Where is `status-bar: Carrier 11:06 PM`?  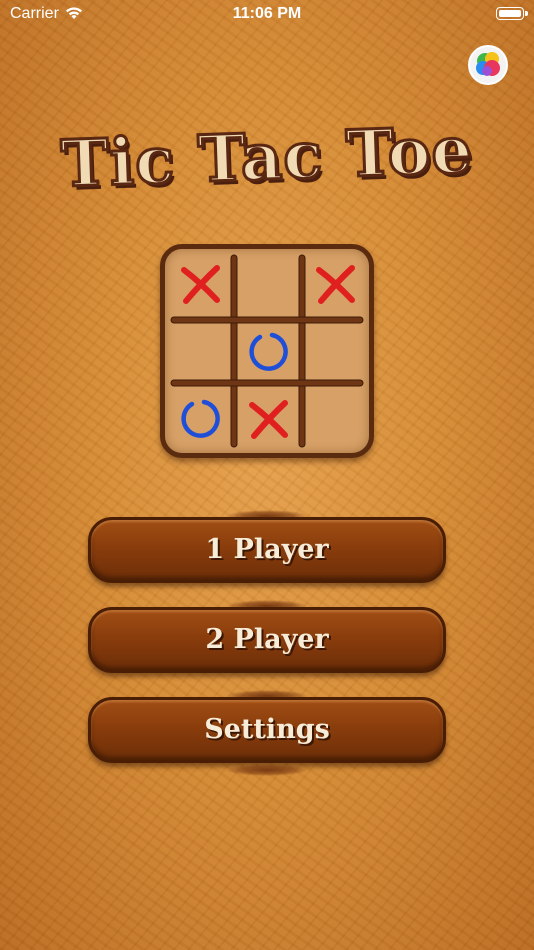
status-bar: Carrier 11:06 PM is located at coordinates (267, 15).